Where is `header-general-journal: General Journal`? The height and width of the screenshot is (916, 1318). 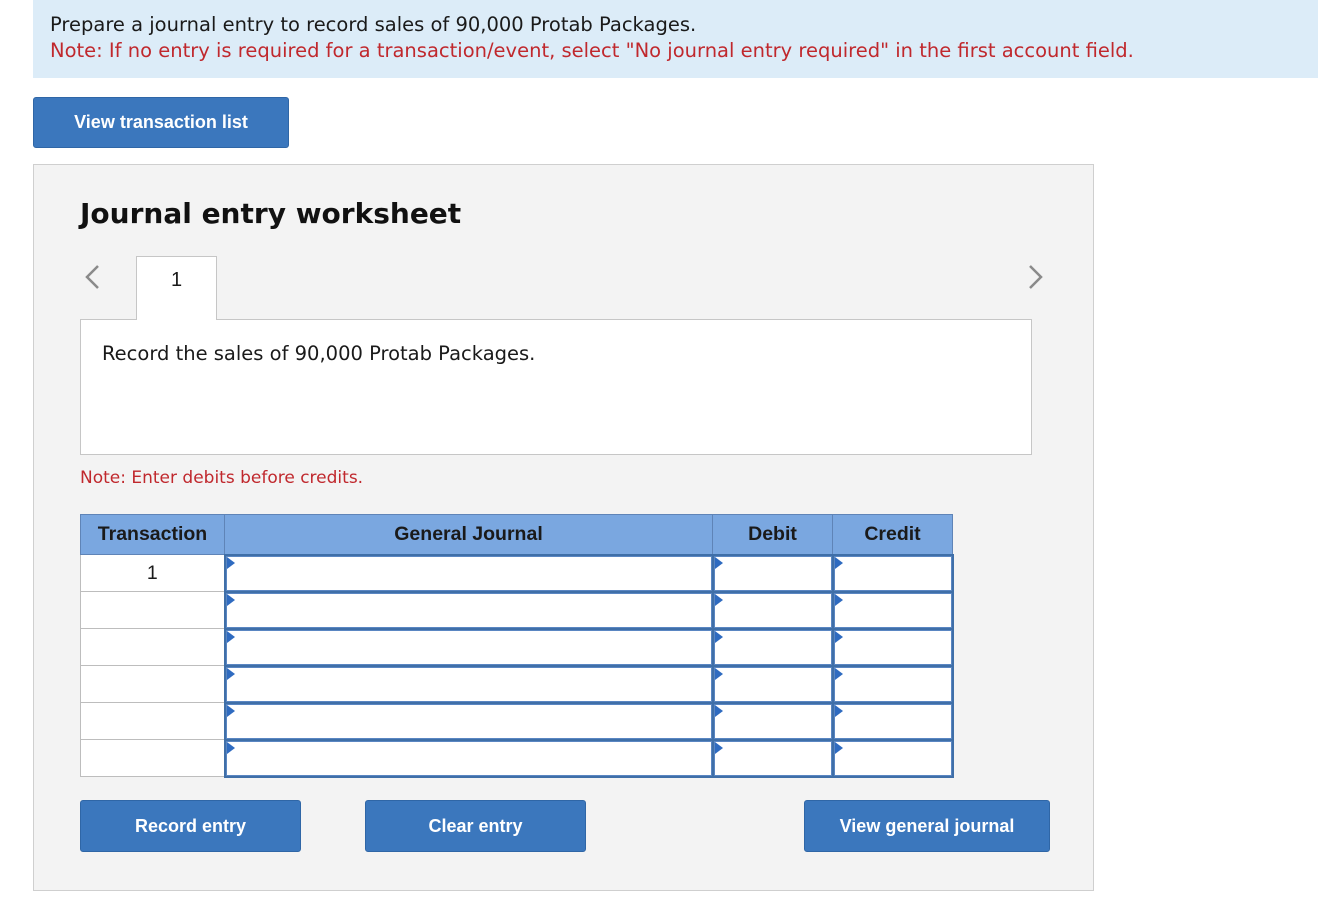 header-general-journal: General Journal is located at coordinates (468, 534).